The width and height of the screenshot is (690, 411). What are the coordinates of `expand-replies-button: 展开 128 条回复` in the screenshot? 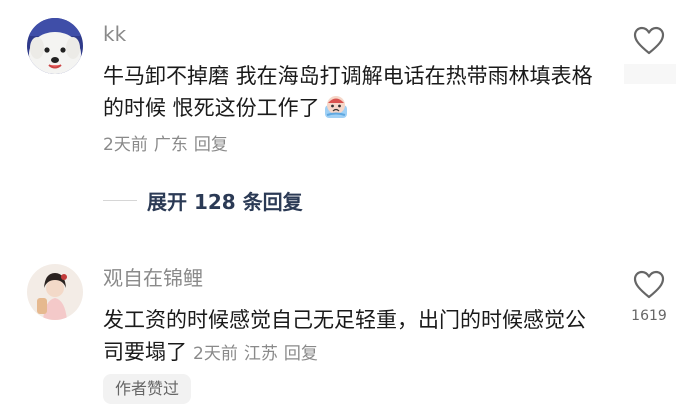 It's located at (203, 200).